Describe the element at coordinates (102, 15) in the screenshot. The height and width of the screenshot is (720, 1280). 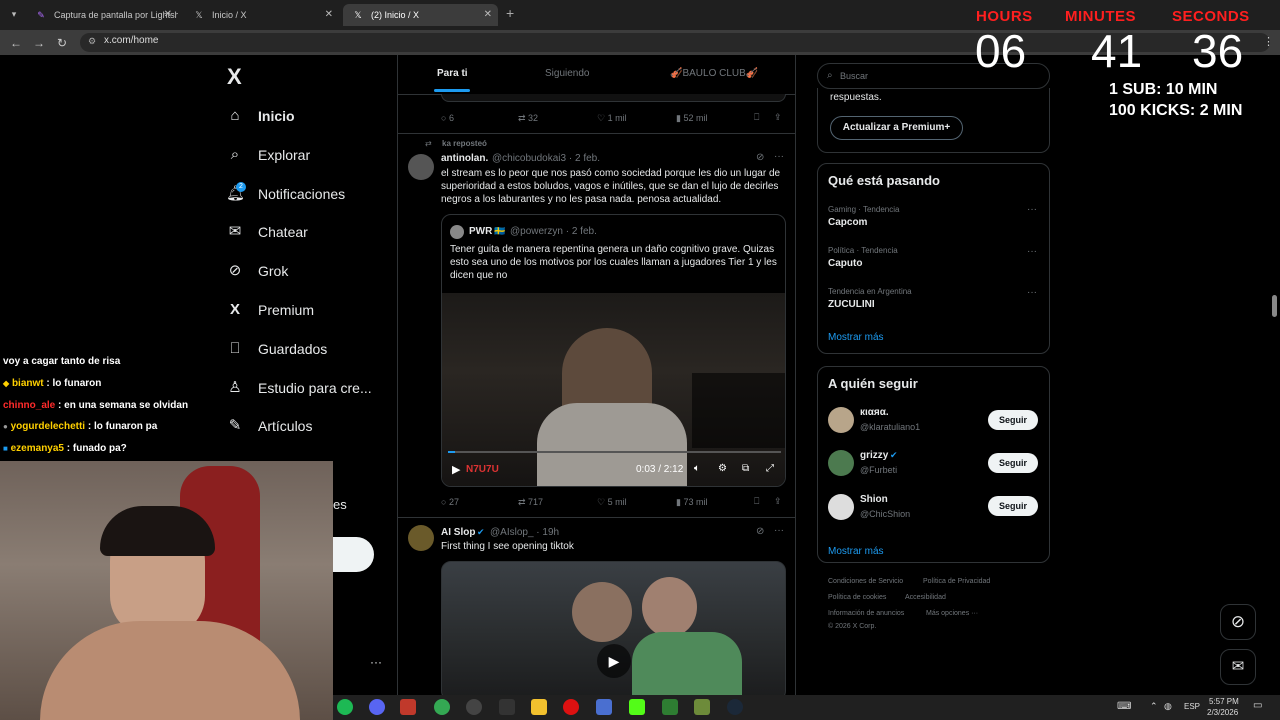
I see `browser-tab-lightshot: ✎ Captura de pantalla por Lightsh ✕` at that location.